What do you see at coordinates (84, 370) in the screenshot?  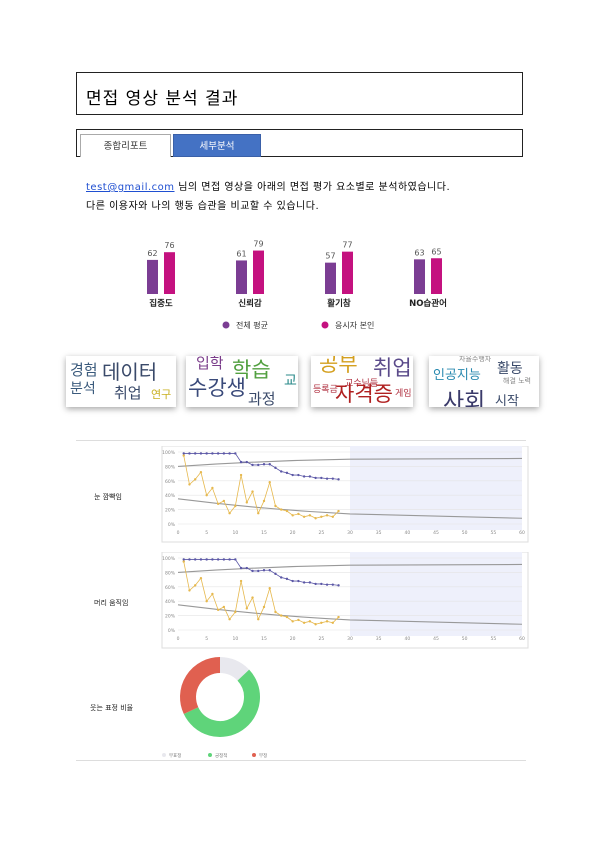 I see `word-cloud-word: 경험` at bounding box center [84, 370].